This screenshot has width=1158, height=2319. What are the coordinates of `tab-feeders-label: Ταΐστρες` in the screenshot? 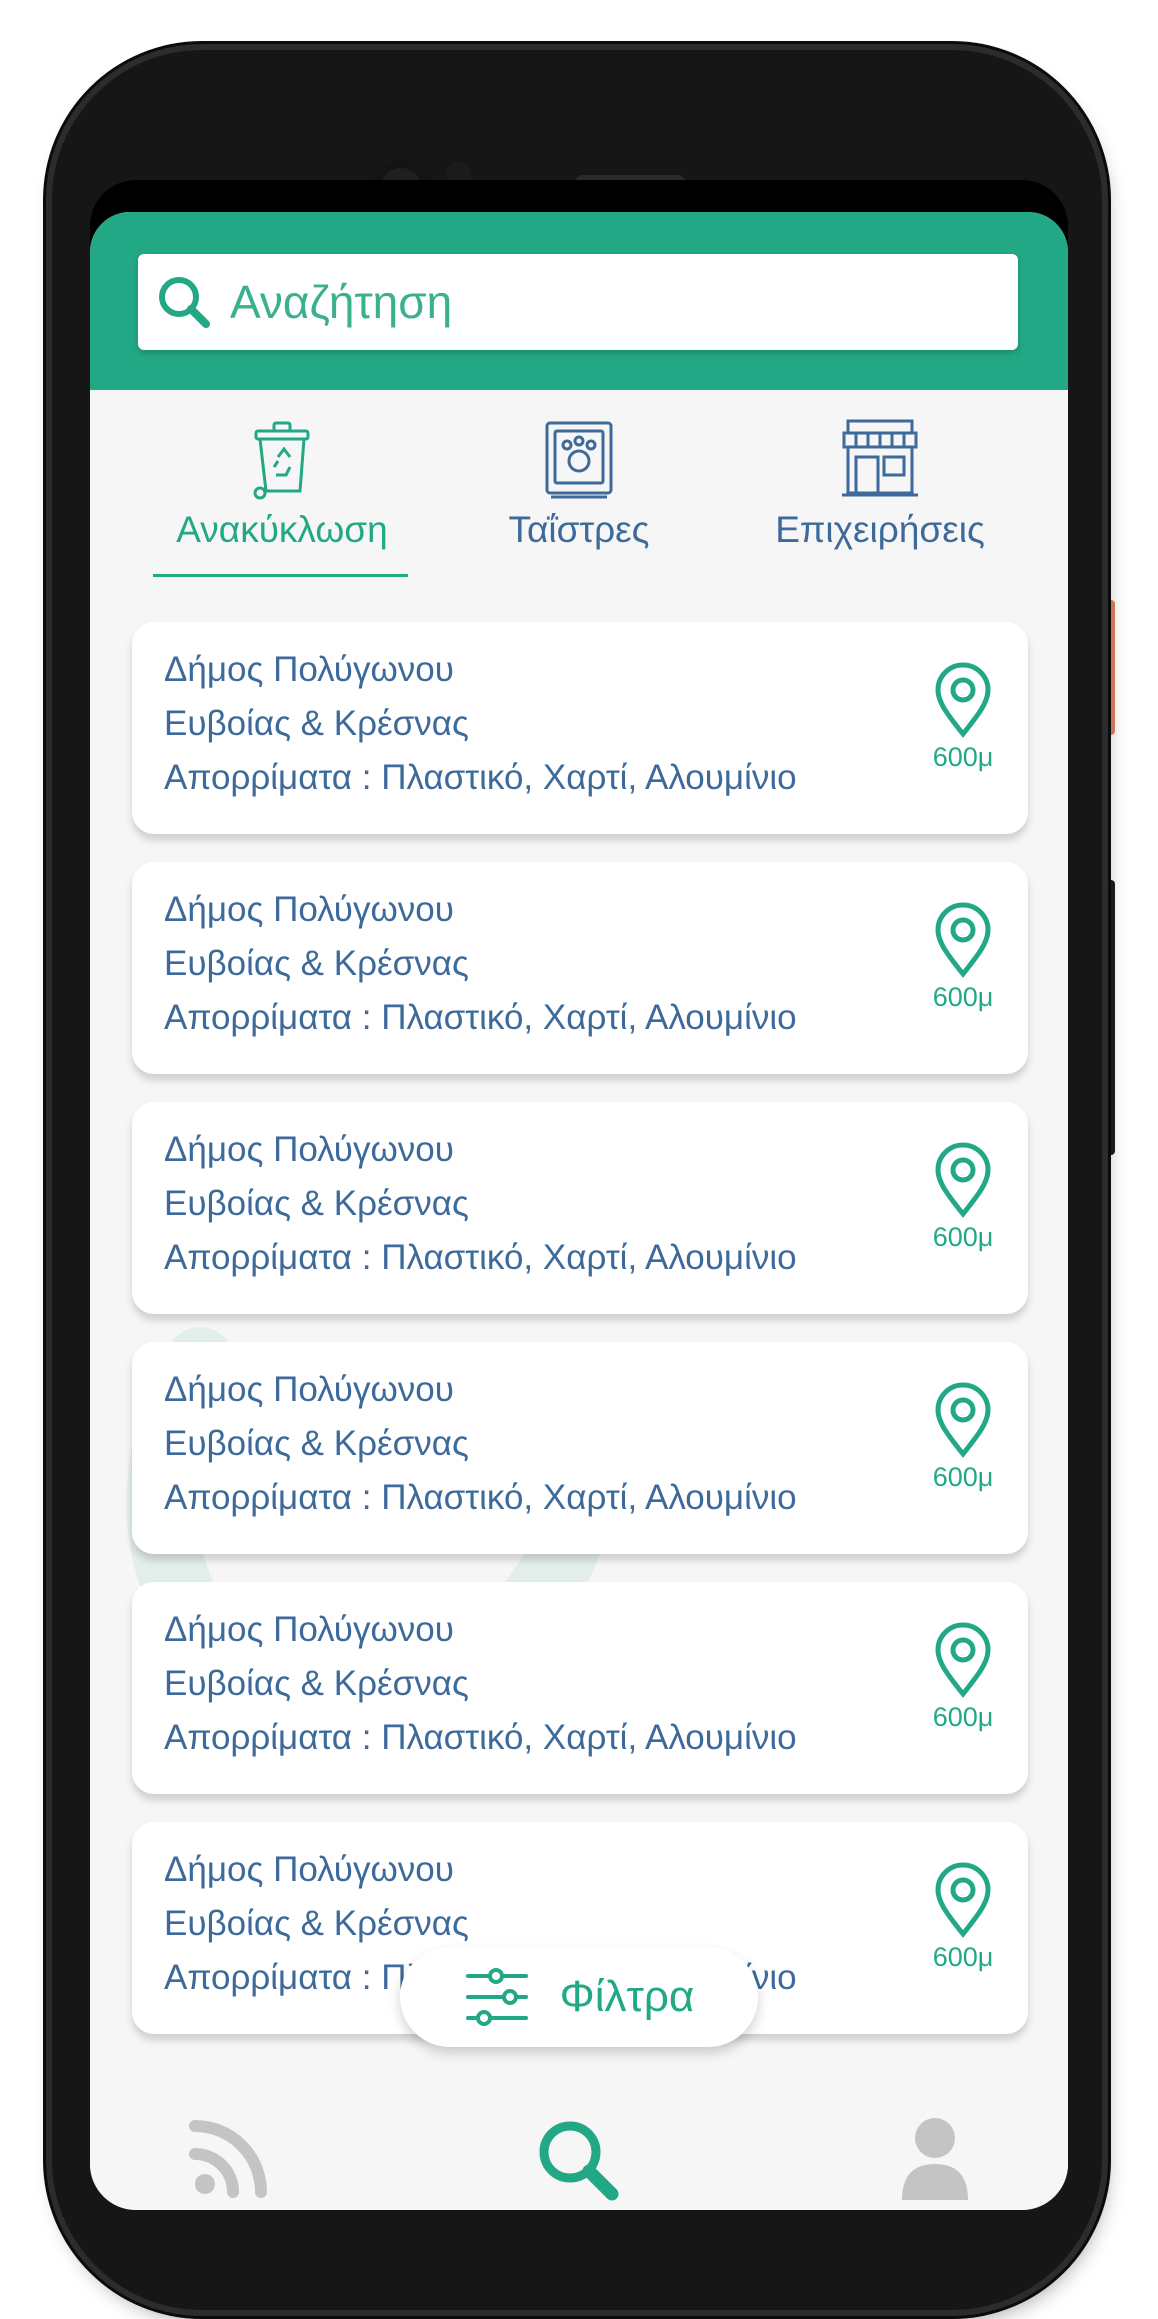 It's located at (579, 529).